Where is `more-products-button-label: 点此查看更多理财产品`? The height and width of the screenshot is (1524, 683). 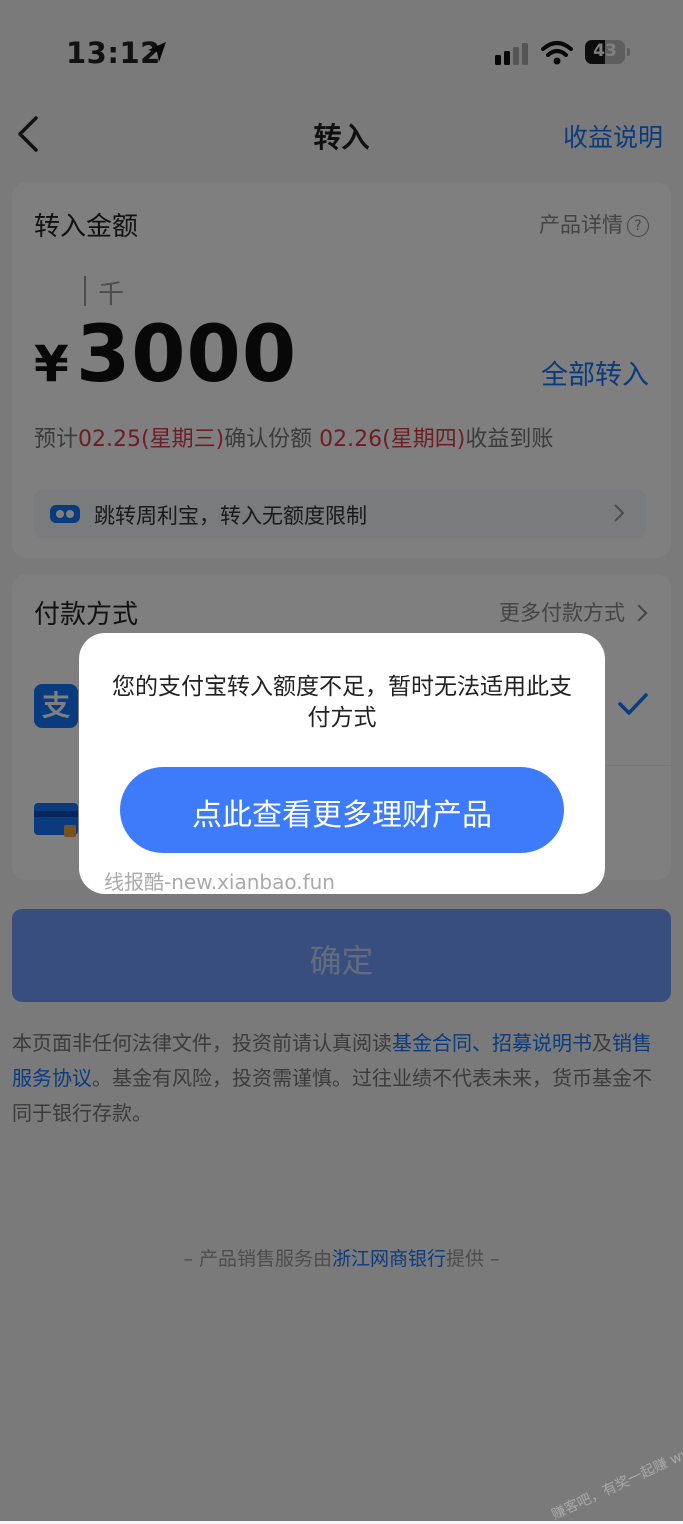 more-products-button-label: 点此查看更多理财产品 is located at coordinates (342, 815).